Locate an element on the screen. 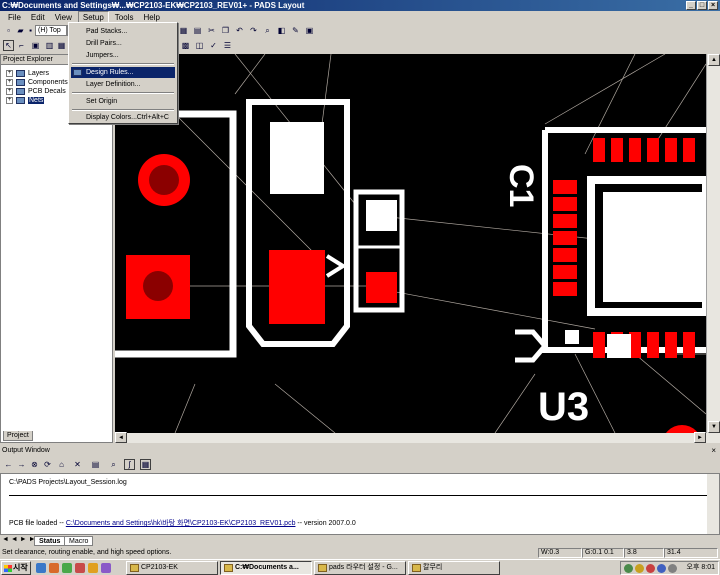 This screenshot has width=720, height=575. redraw-icon: ▦ is located at coordinates (183, 30).